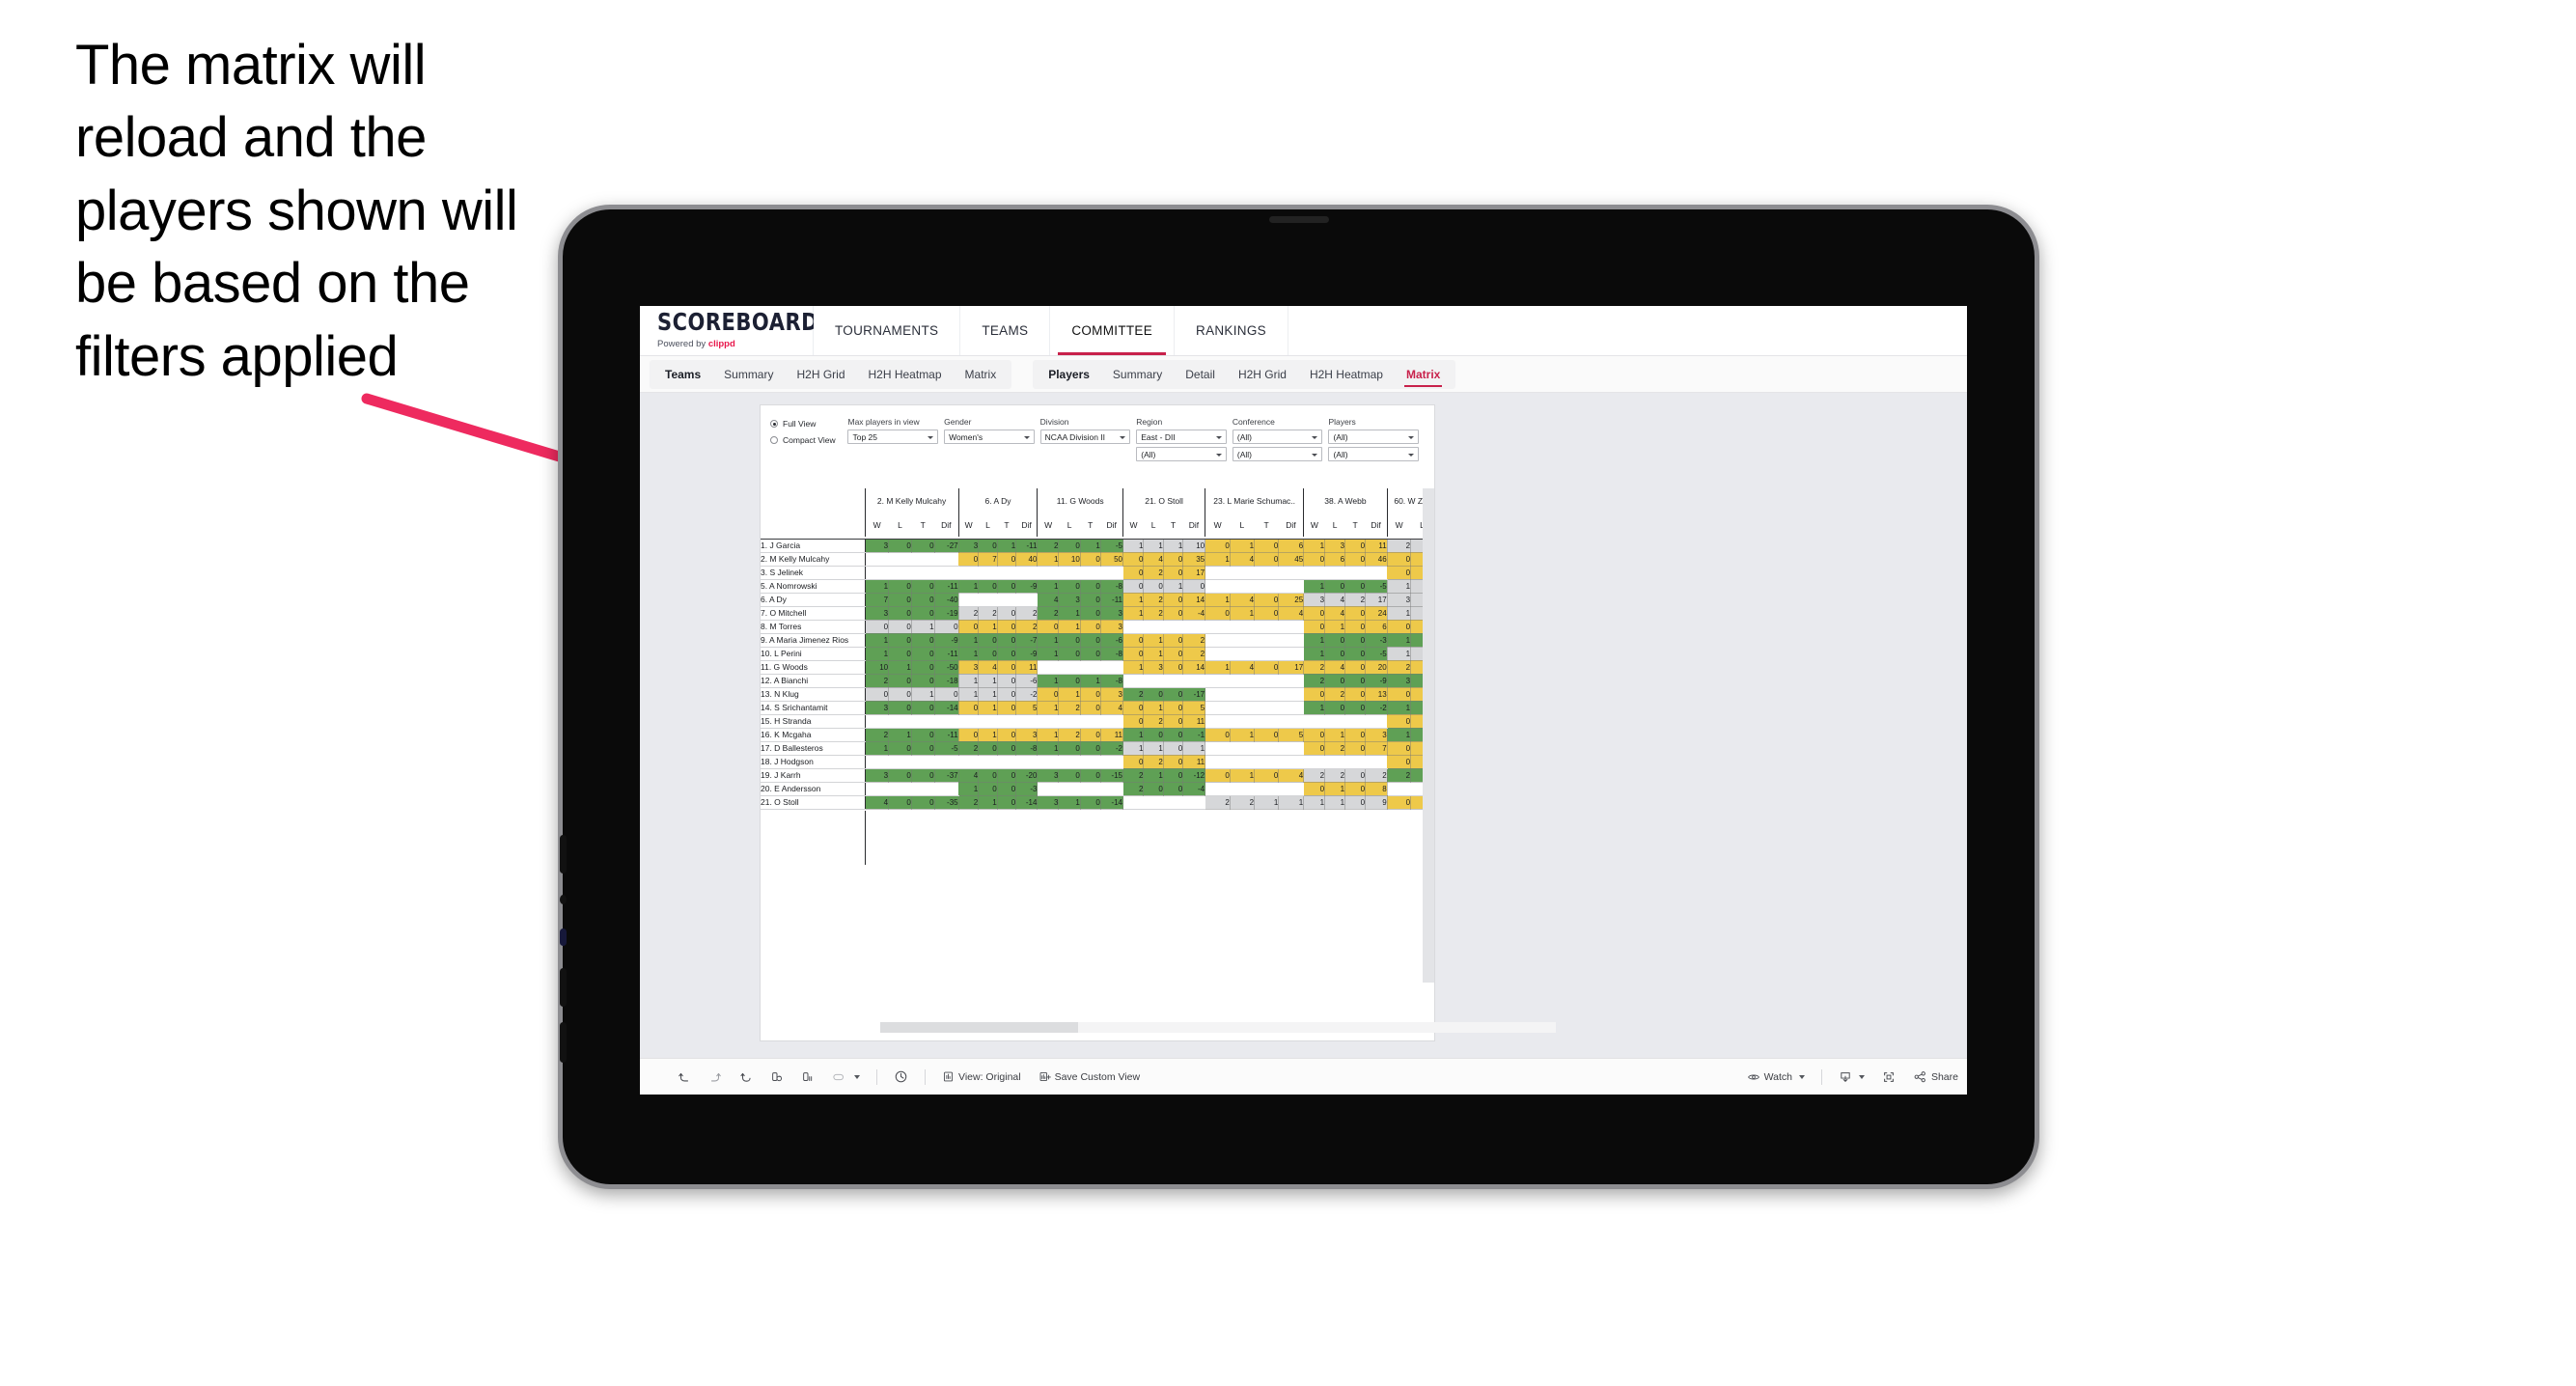 The image size is (2576, 1386). What do you see at coordinates (1080, 500) in the screenshot?
I see `matrix-column-group-header: 11. G Woods` at bounding box center [1080, 500].